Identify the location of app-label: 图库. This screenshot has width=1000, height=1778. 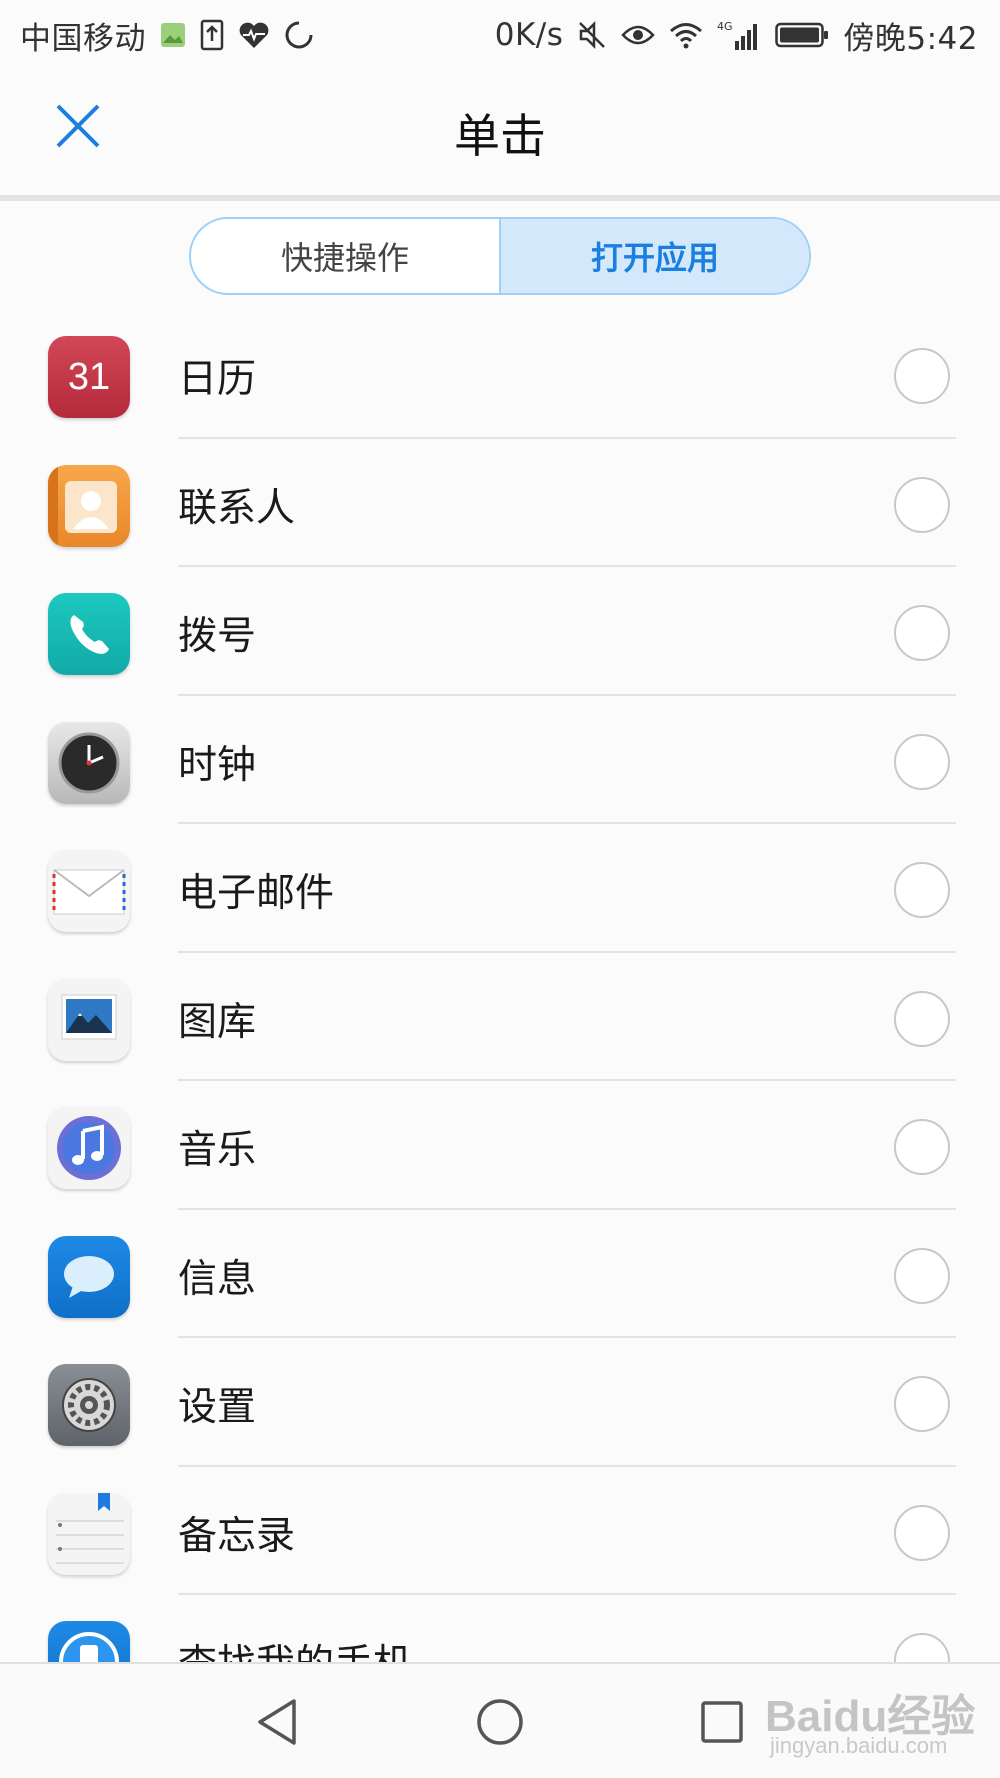
(217, 1022).